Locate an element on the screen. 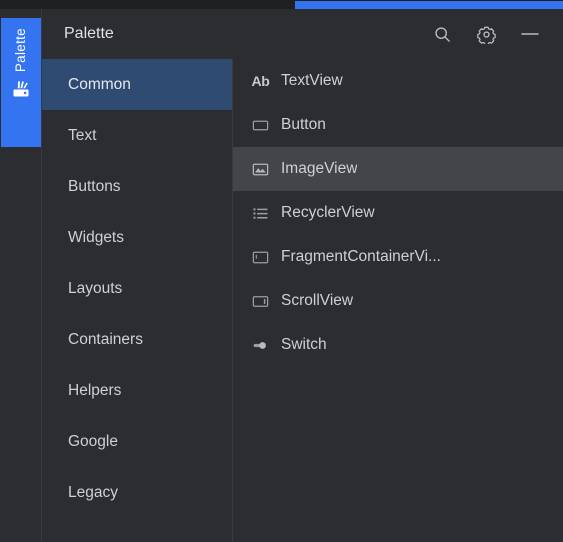  tool-tab-palette: Palette is located at coordinates (21, 82).